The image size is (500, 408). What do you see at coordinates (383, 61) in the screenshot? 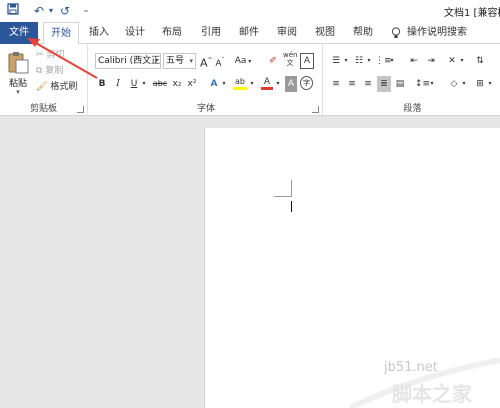
I see `multilevel-list-icon: ⋮≡` at bounding box center [383, 61].